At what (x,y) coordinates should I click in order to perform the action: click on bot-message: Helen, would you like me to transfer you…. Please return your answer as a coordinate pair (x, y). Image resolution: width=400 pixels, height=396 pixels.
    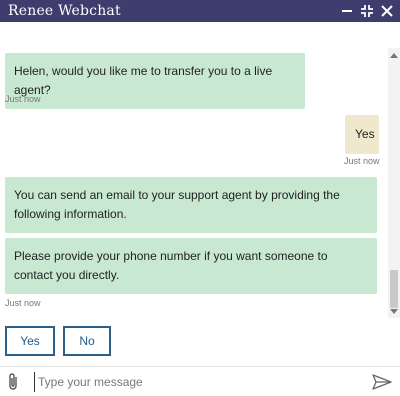
    Looking at the image, I should click on (155, 81).